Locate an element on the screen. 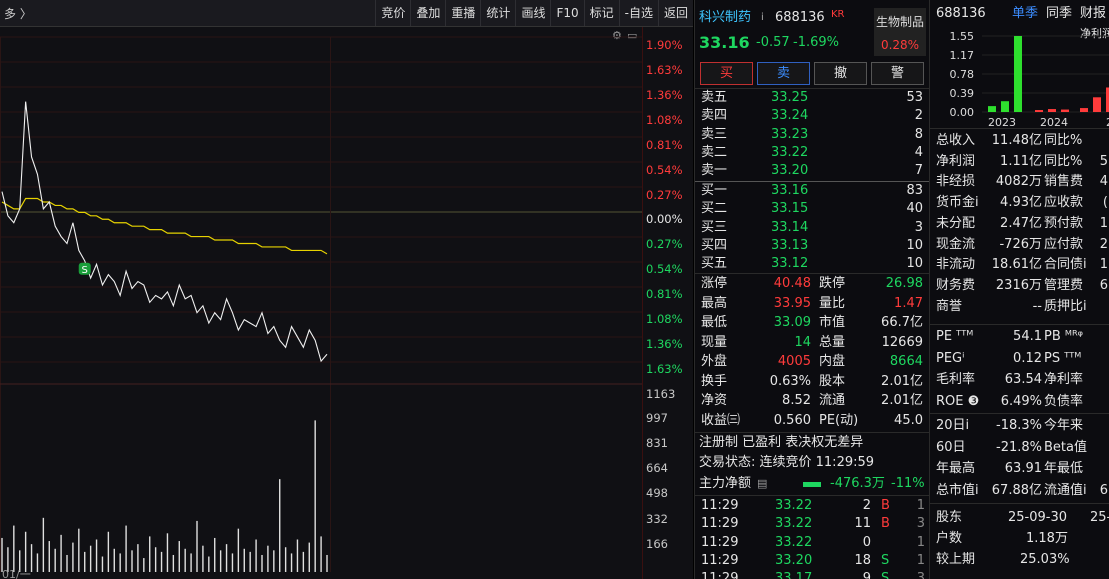 Image resolution: width=1109 pixels, height=579 pixels. fin-label: 非经损 is located at coordinates (956, 182).